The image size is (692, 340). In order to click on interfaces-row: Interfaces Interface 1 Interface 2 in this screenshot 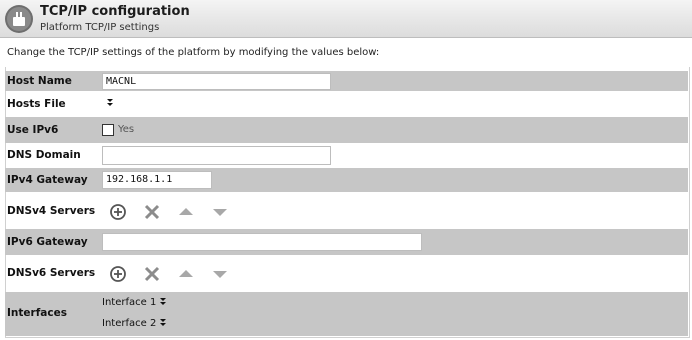, I will do `click(346, 314)`.